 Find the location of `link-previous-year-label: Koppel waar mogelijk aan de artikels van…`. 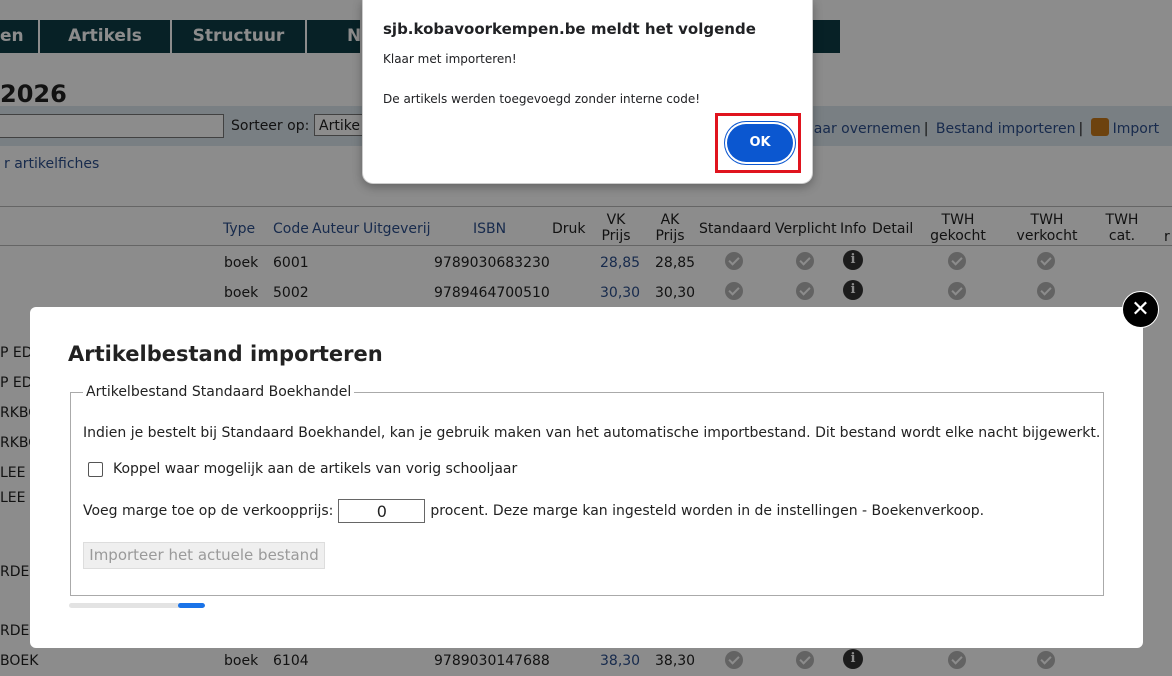

link-previous-year-label: Koppel waar mogelijk aan de artikels van… is located at coordinates (315, 469).